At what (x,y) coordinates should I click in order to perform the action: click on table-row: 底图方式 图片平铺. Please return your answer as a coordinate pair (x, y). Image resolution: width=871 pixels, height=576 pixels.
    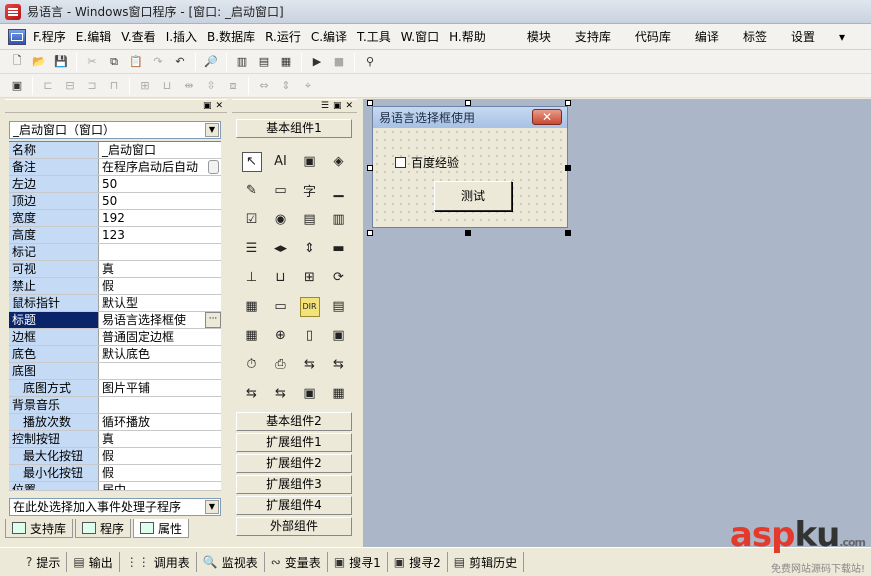
    Looking at the image, I should click on (115, 388).